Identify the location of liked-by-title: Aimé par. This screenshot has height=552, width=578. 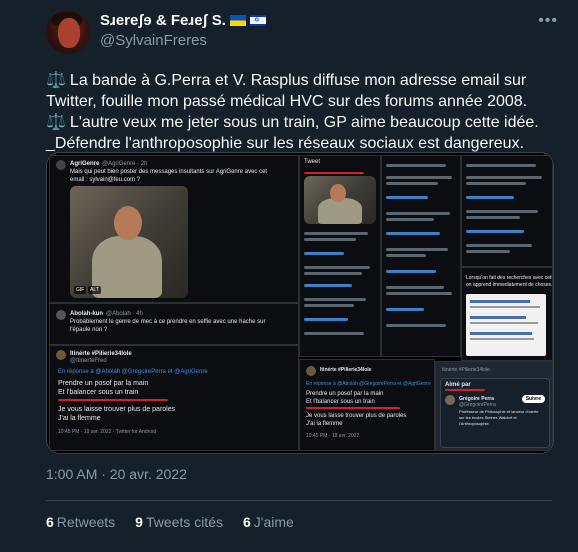
(458, 385).